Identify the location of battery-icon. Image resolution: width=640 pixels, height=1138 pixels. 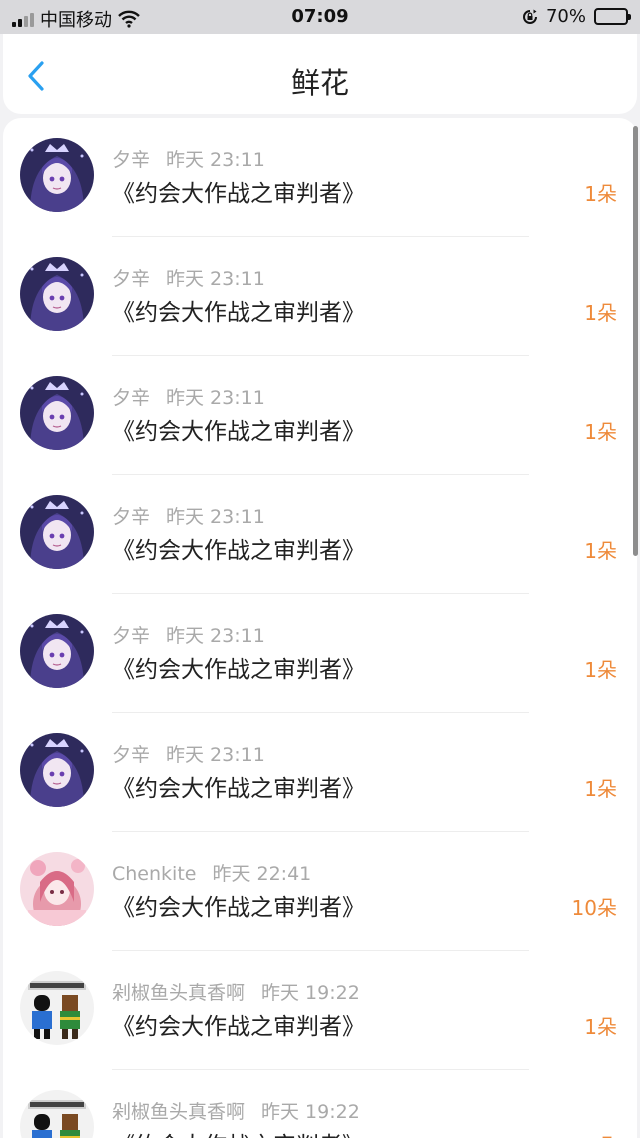
(612, 16).